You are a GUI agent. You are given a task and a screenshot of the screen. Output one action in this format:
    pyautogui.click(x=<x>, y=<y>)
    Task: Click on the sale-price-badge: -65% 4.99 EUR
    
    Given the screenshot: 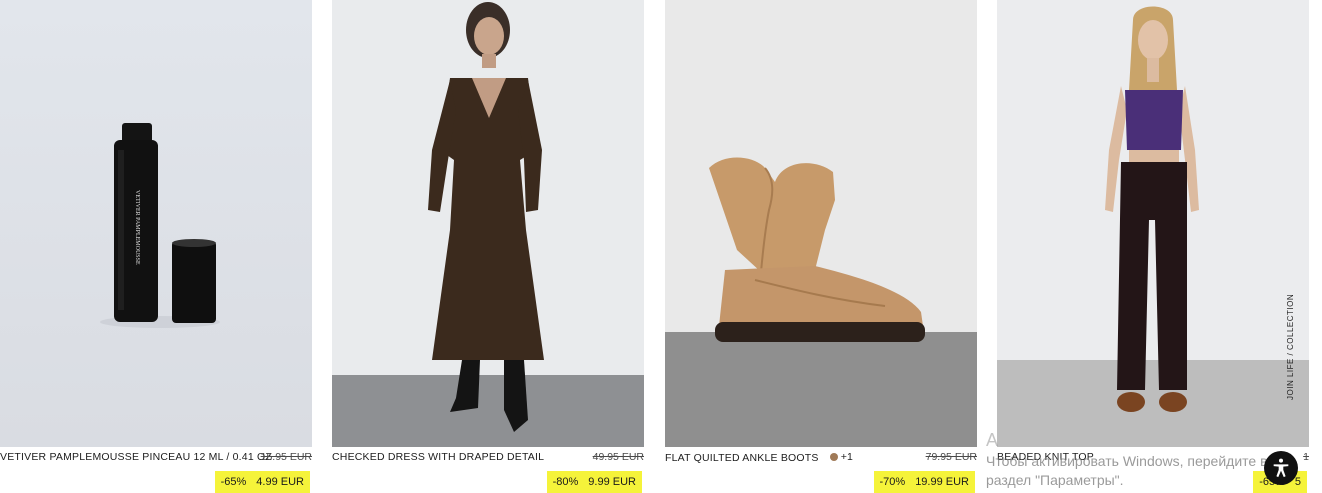 What is the action you would take?
    pyautogui.click(x=262, y=482)
    